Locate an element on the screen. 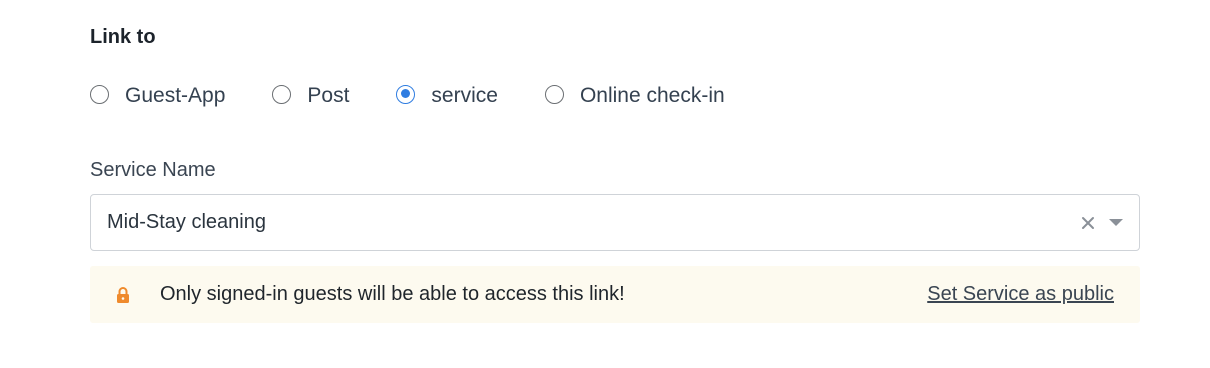 This screenshot has width=1210, height=368. radio-label-online-check-in: Online check-in is located at coordinates (652, 95).